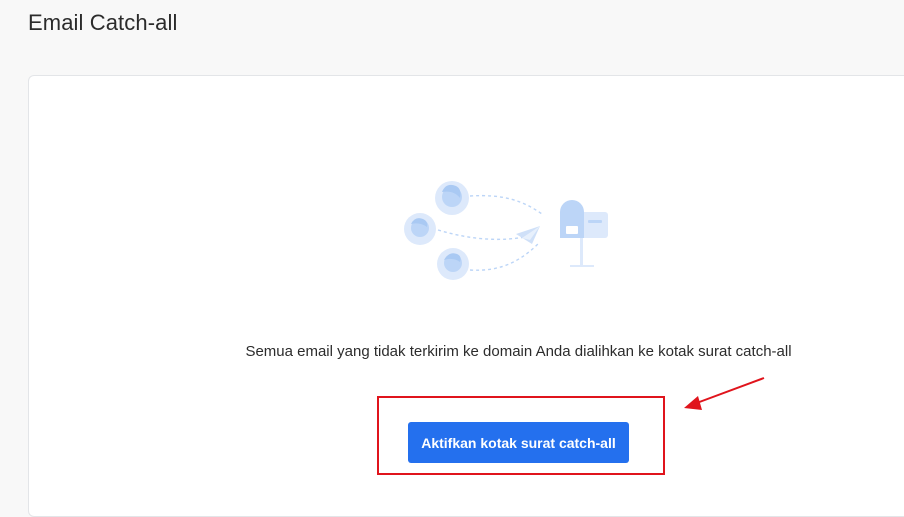  What do you see at coordinates (518, 442) in the screenshot?
I see `activate-catch-all-button: Aktifkan kotak surat catch-all` at bounding box center [518, 442].